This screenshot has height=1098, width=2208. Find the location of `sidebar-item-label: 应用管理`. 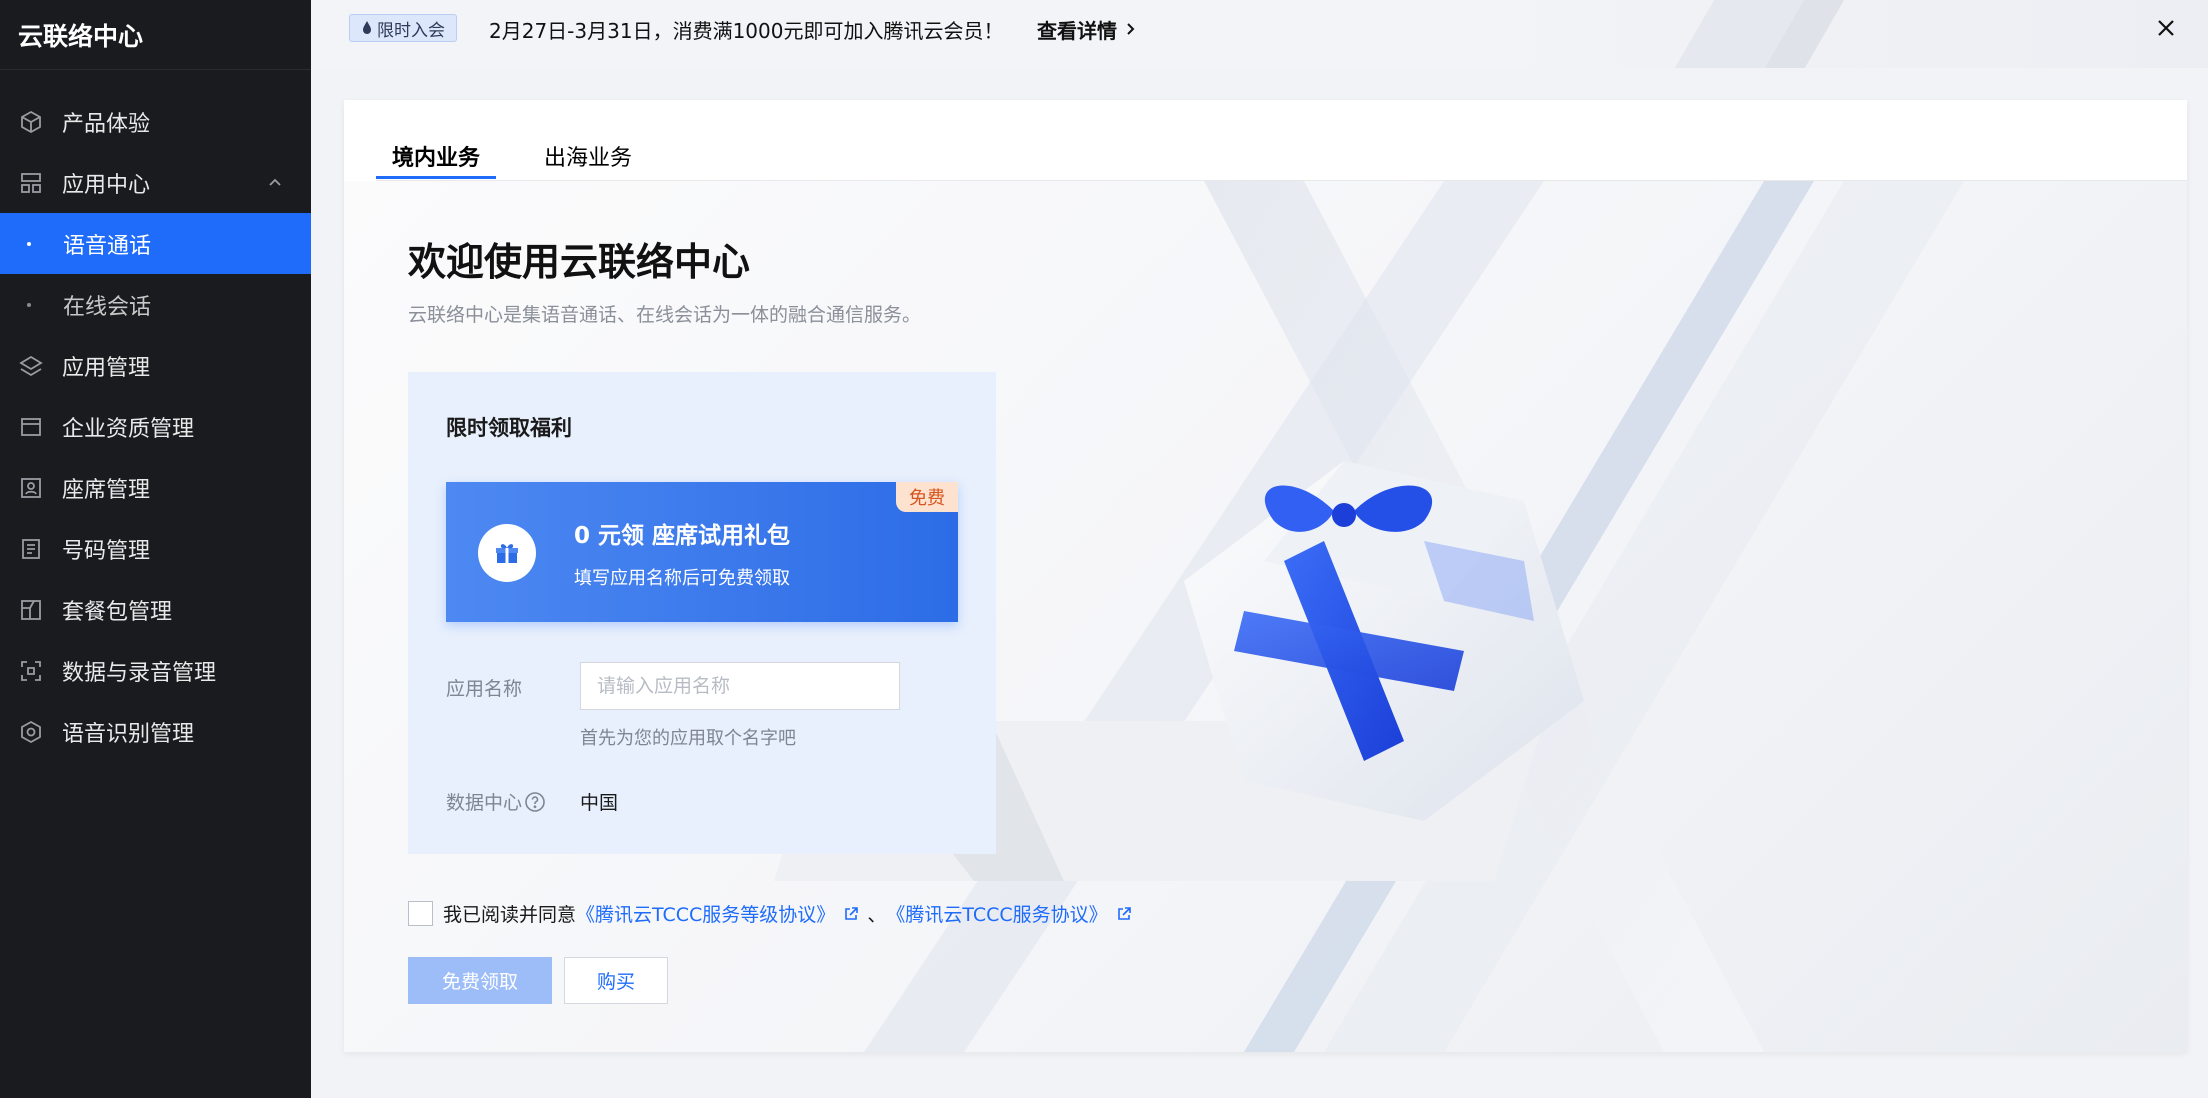

sidebar-item-label: 应用管理 is located at coordinates (106, 368).